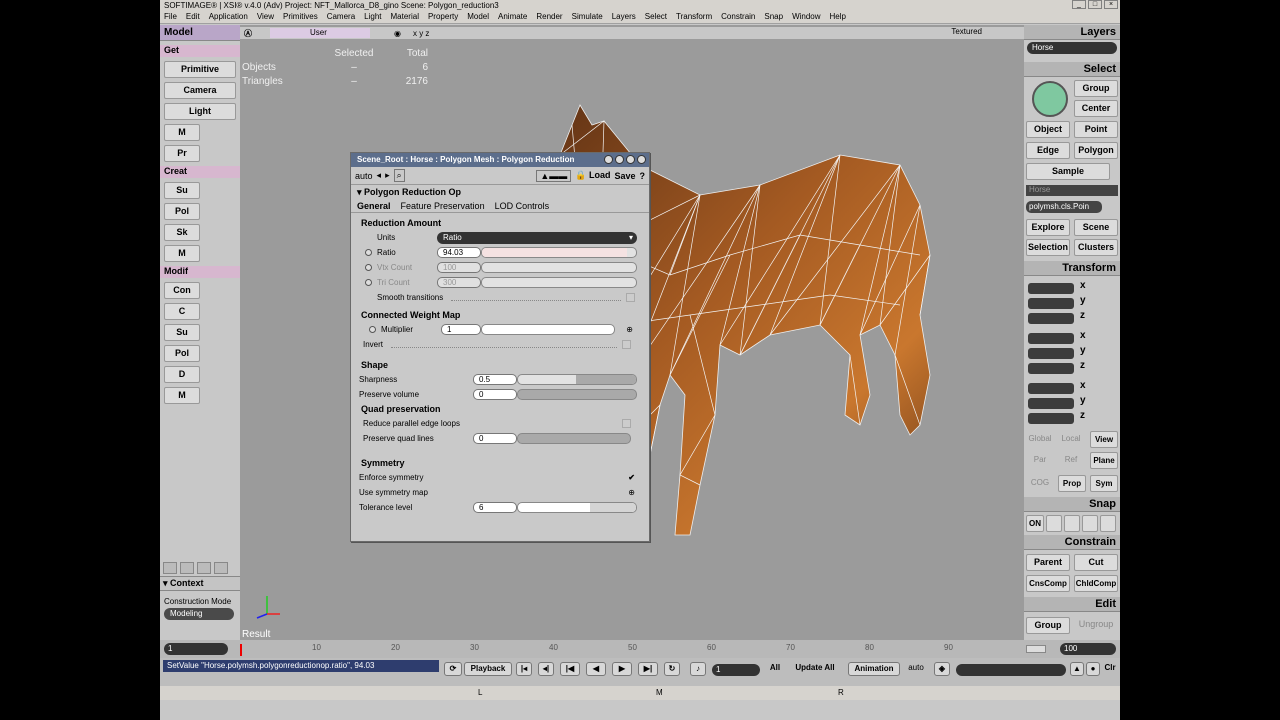  What do you see at coordinates (495, 507) in the screenshot?
I see `tolerance-field: 6` at bounding box center [495, 507].